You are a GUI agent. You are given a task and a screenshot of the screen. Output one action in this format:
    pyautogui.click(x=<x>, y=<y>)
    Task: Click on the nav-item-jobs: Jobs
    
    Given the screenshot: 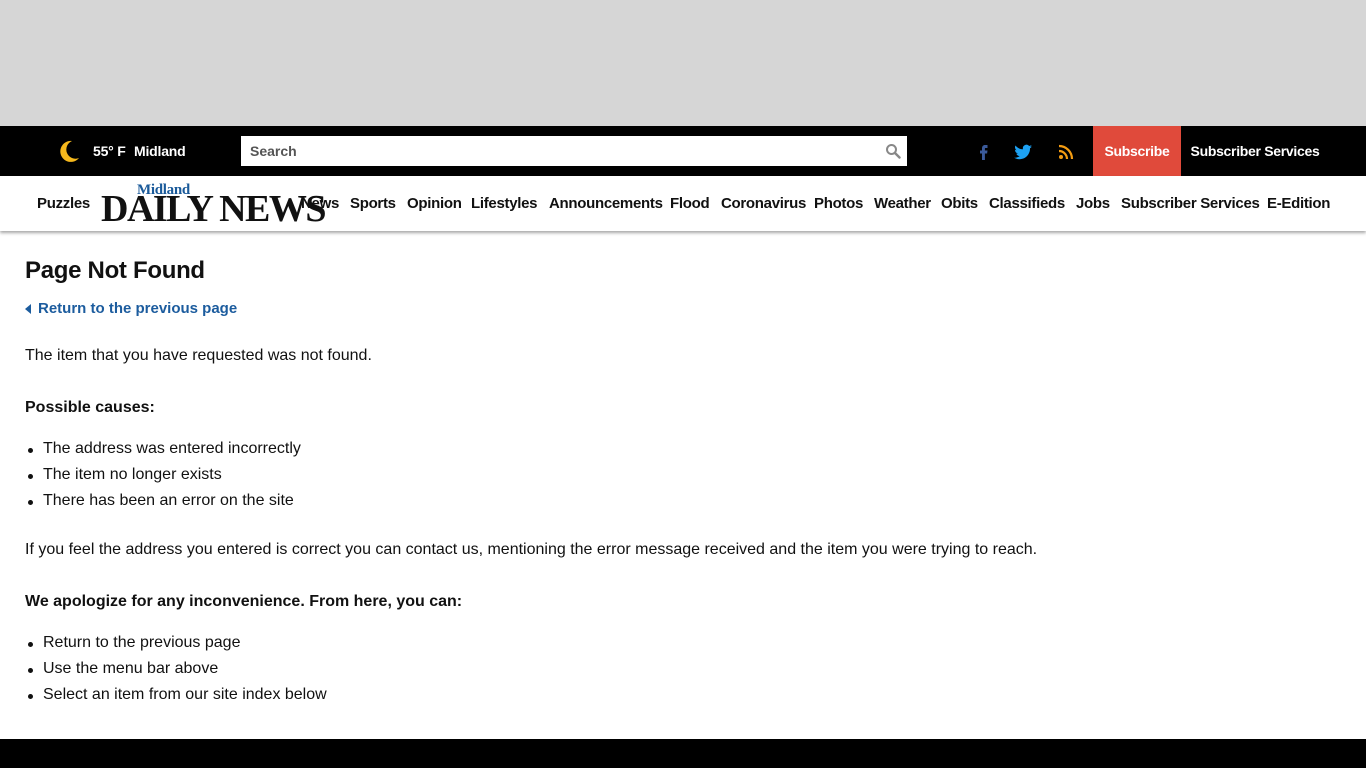 What is the action you would take?
    pyautogui.click(x=1093, y=203)
    